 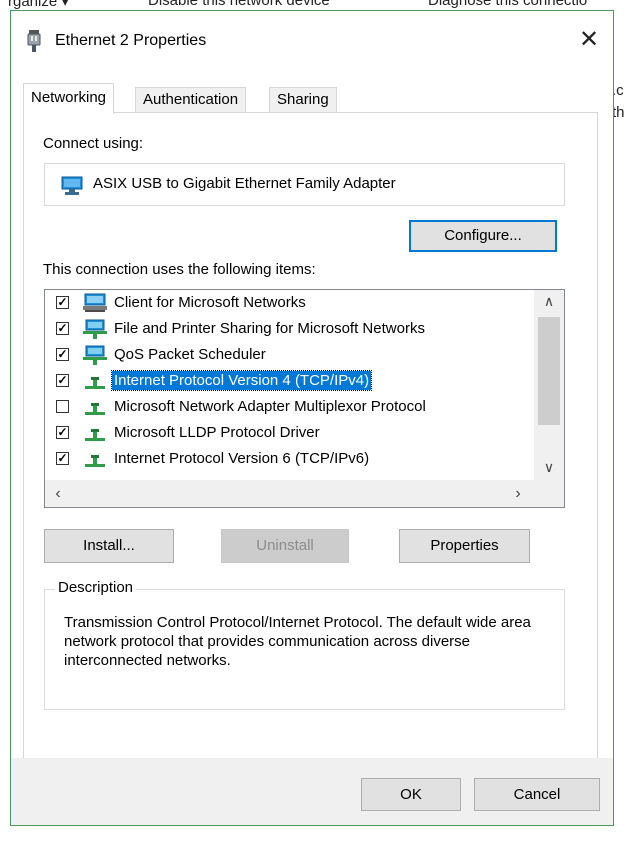 I want to click on close-icon: ✕, so click(x=589, y=39).